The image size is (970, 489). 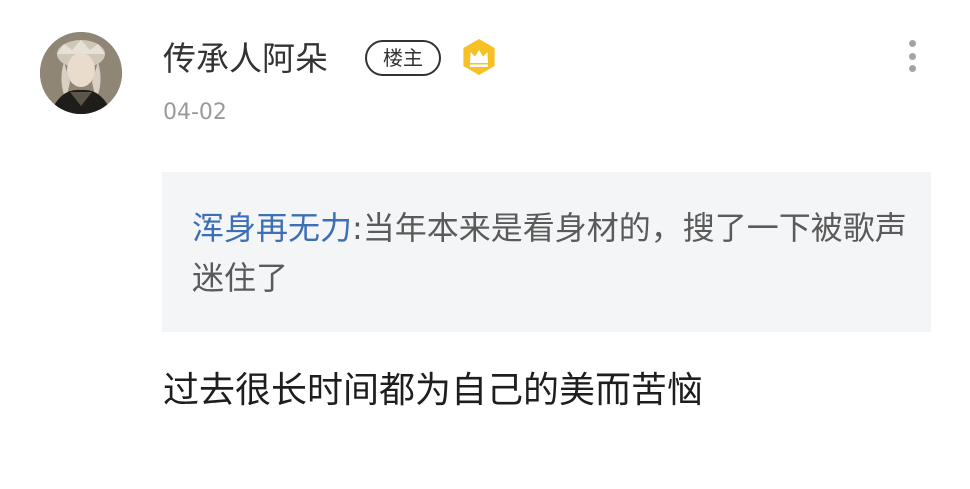 I want to click on op-badge: 楼主, so click(x=403, y=58).